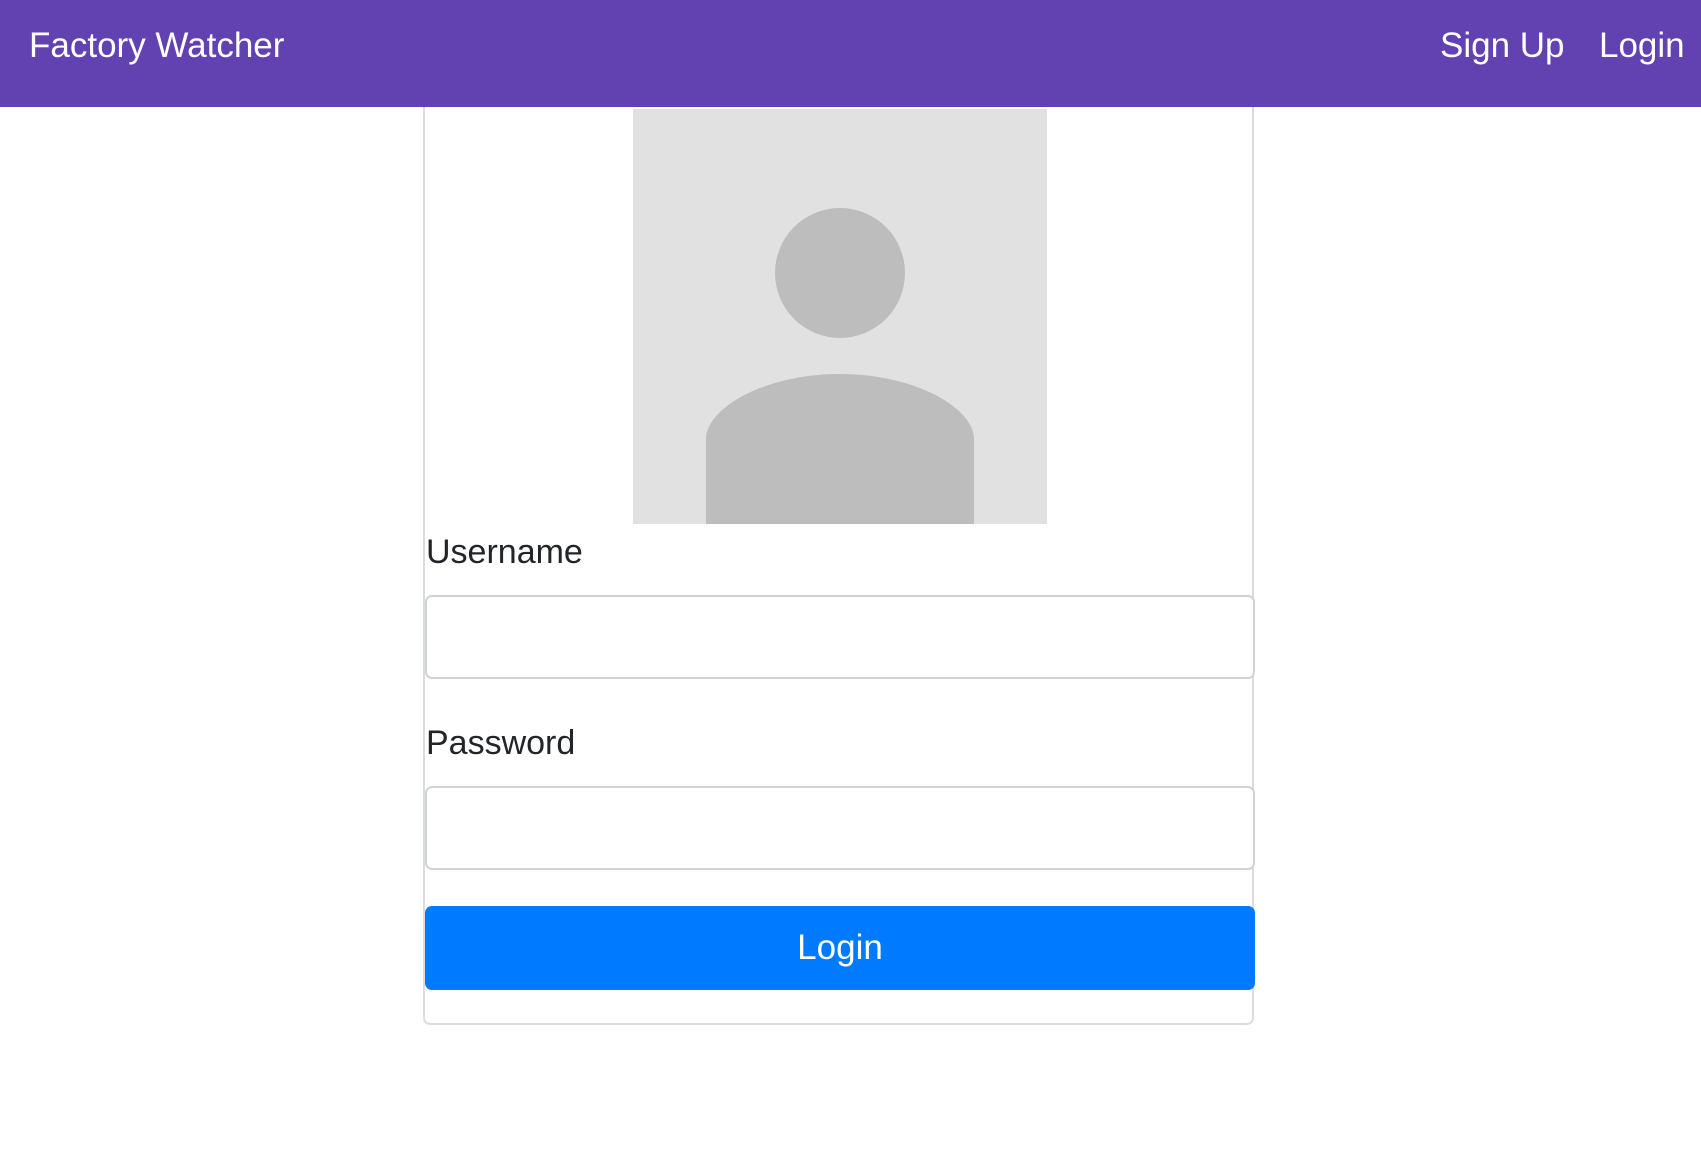 The image size is (1701, 1160). Describe the element at coordinates (501, 743) in the screenshot. I see `password-label: Password` at that location.